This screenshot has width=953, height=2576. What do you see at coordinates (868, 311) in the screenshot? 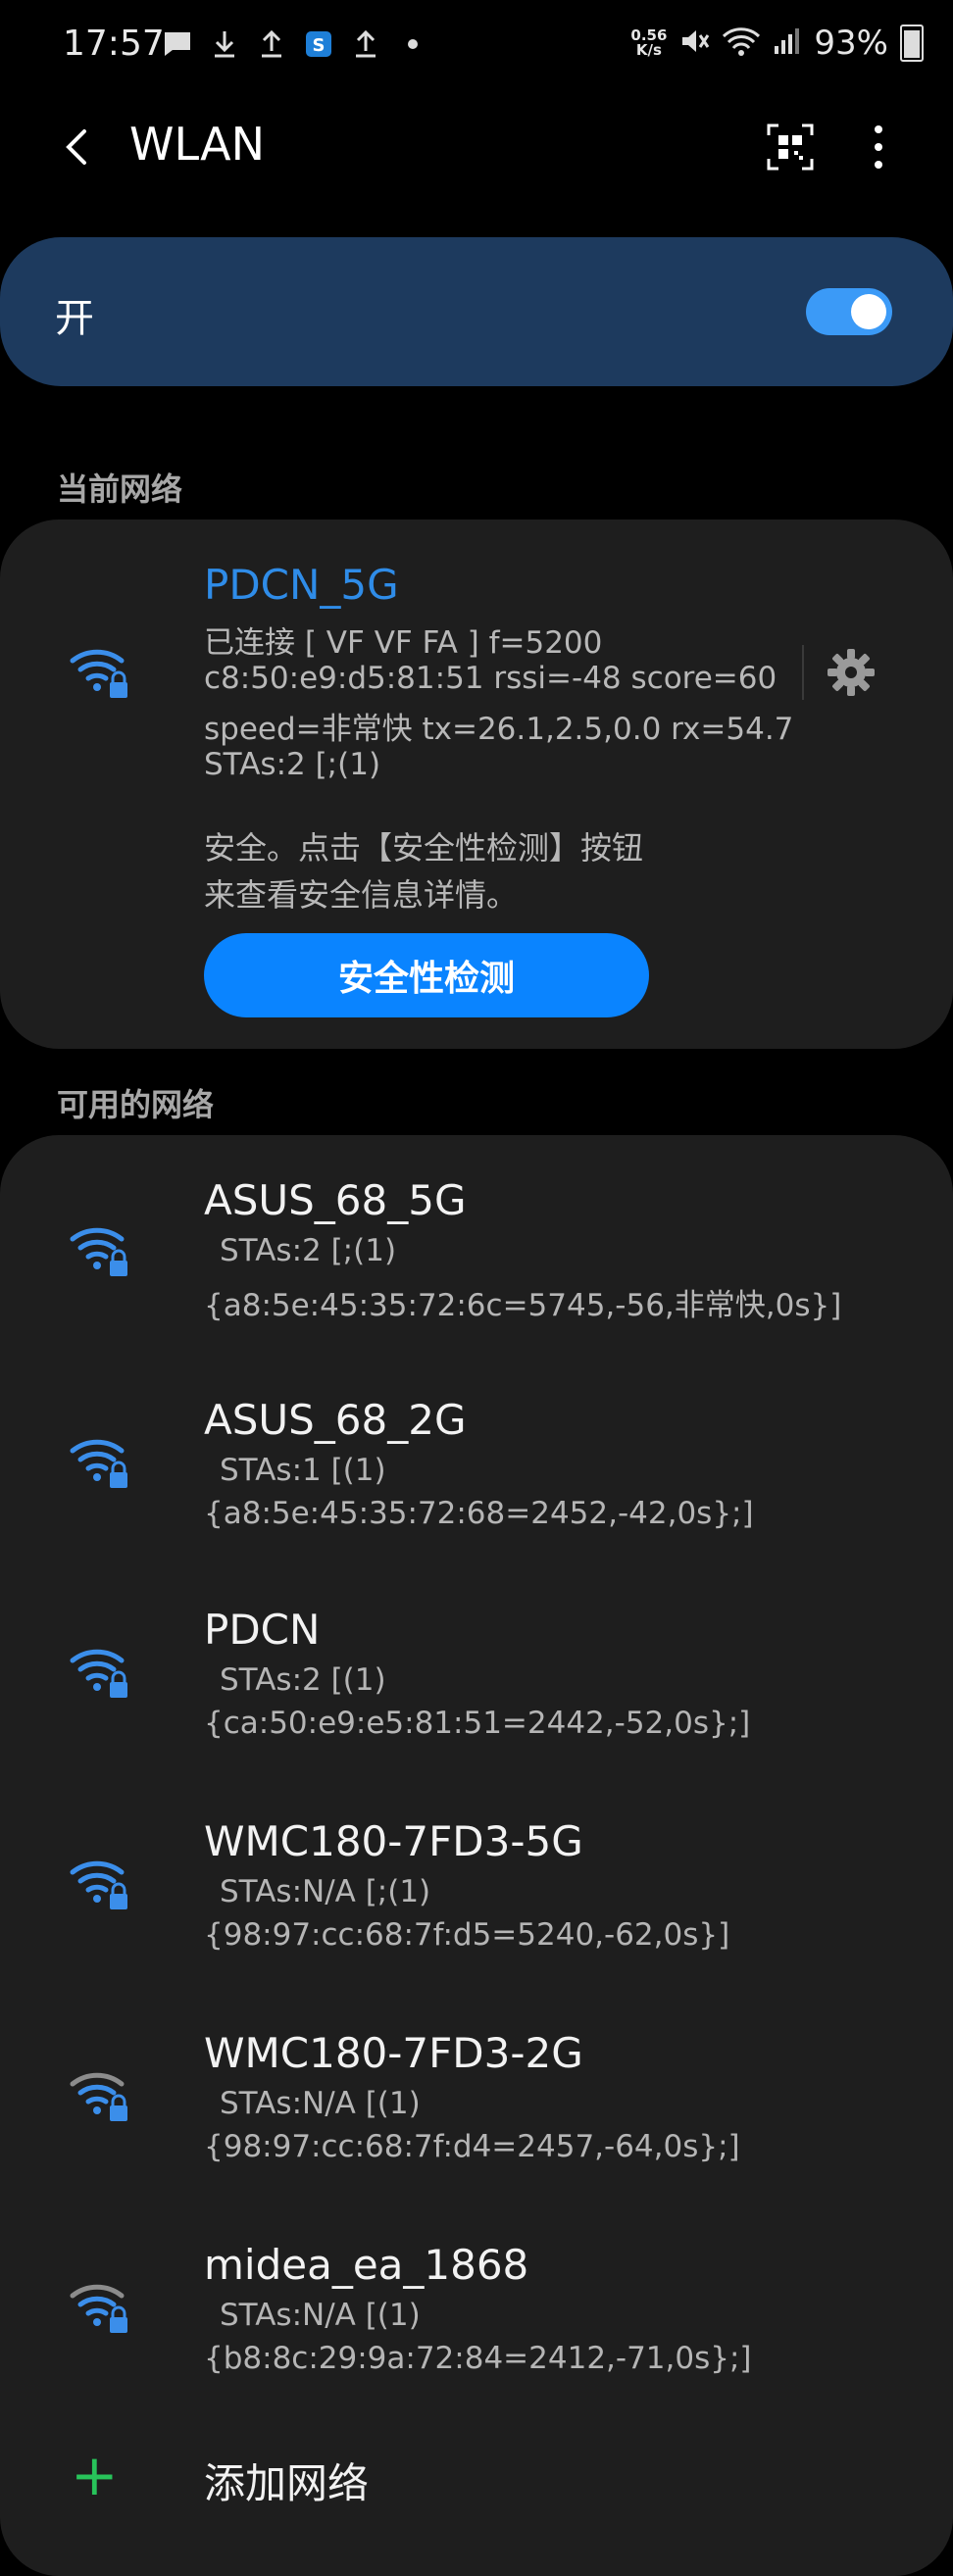
I see `switch-knob` at bounding box center [868, 311].